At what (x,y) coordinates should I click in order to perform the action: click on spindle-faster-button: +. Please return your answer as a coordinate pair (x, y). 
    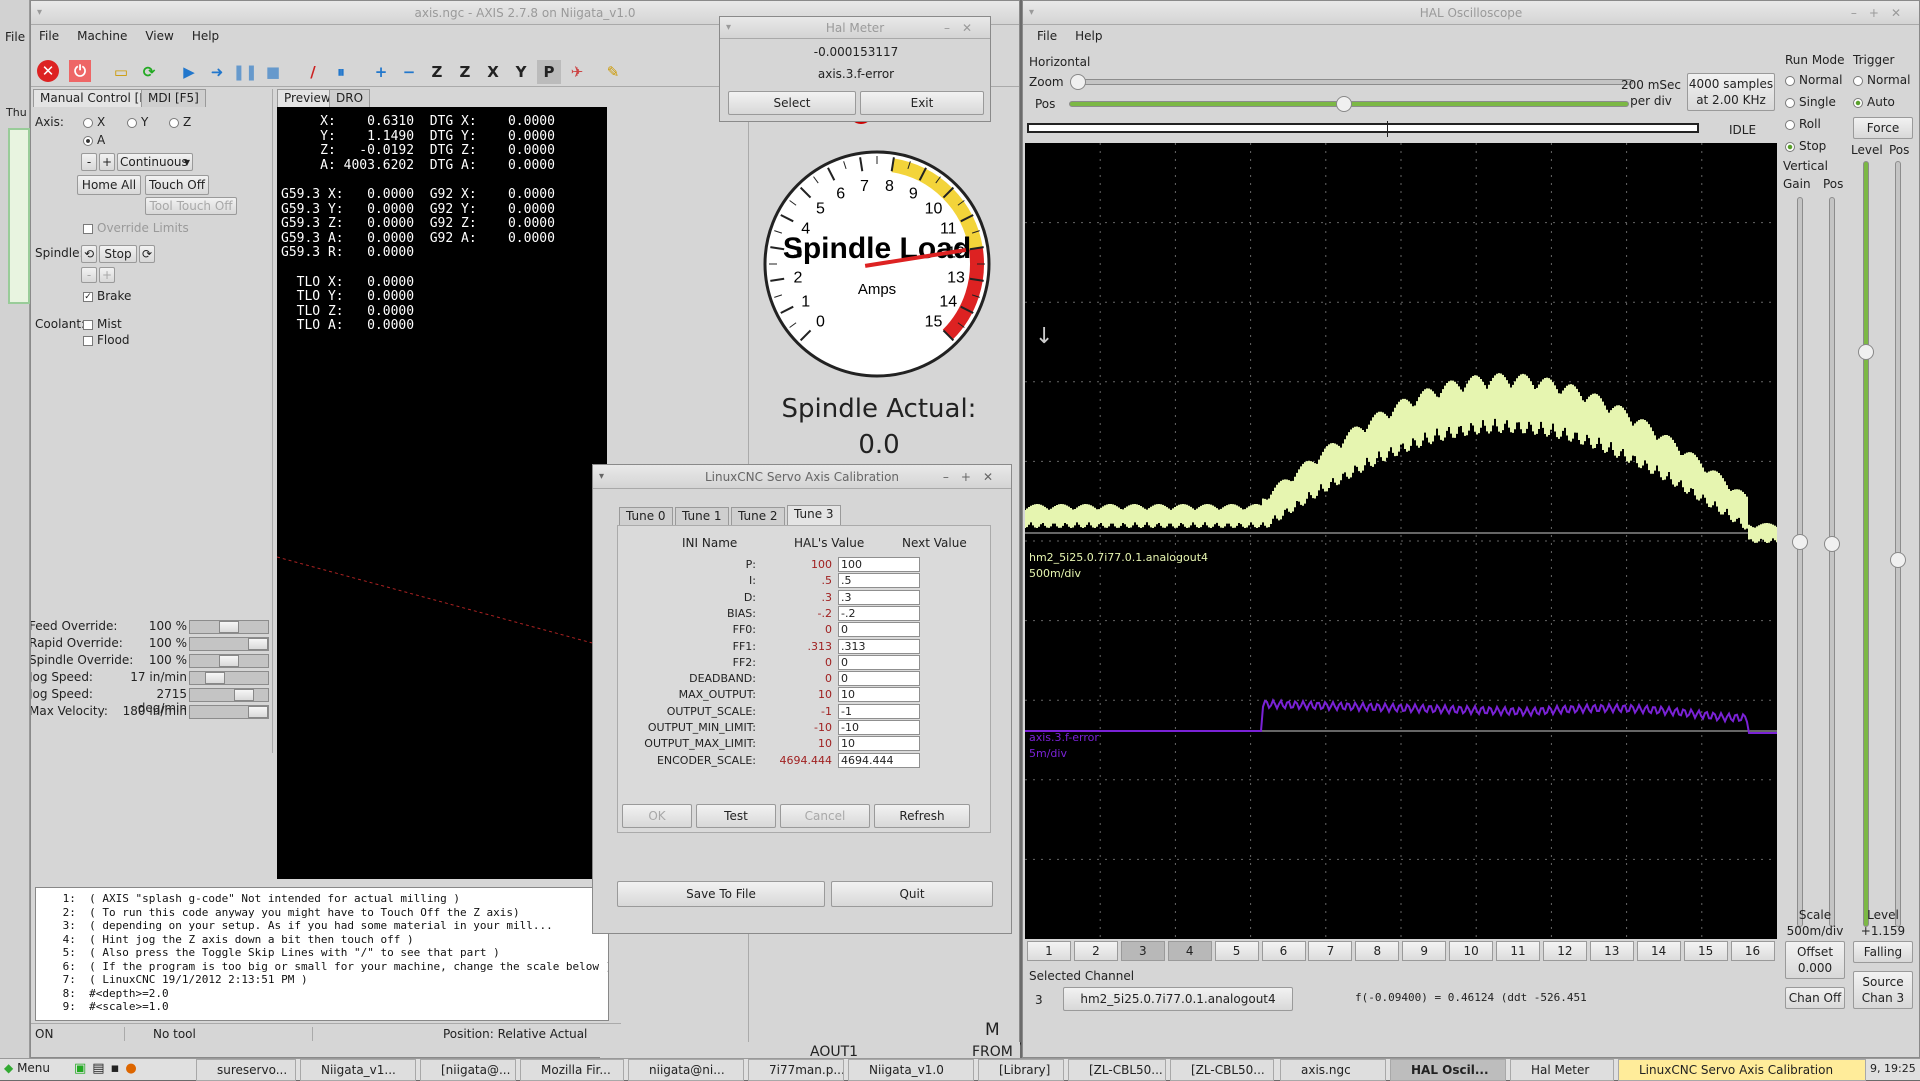
    Looking at the image, I should click on (107, 275).